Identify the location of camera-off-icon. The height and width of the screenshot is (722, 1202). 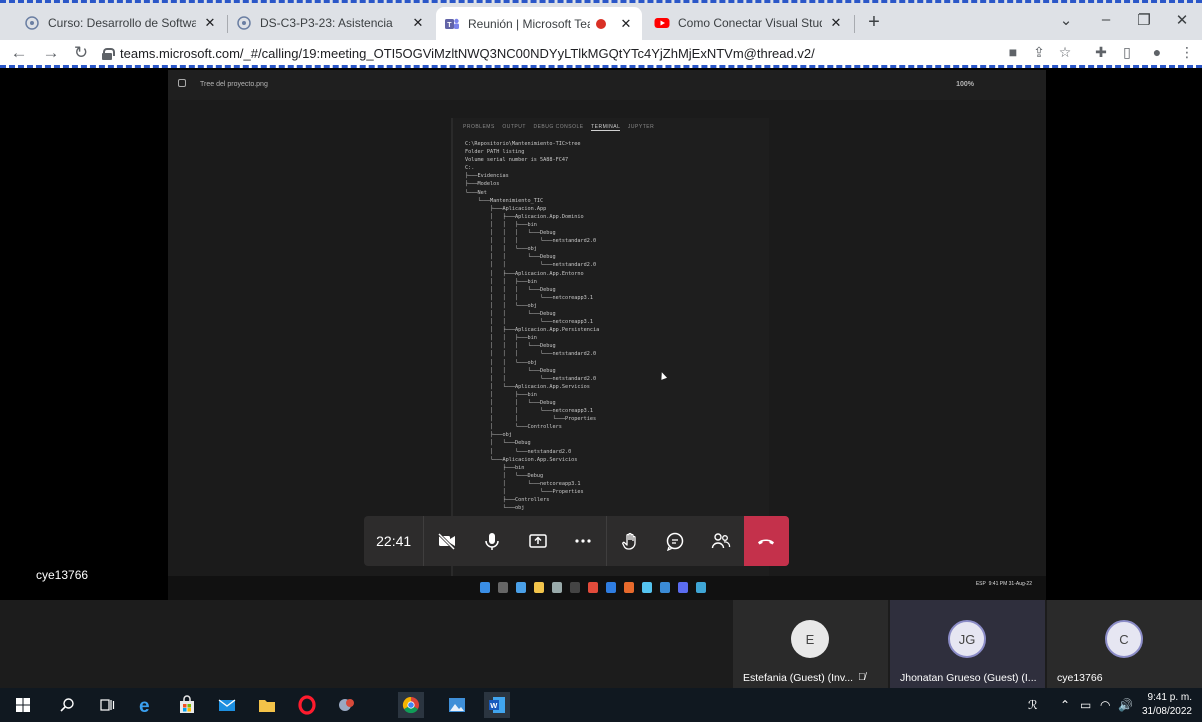
(446, 541).